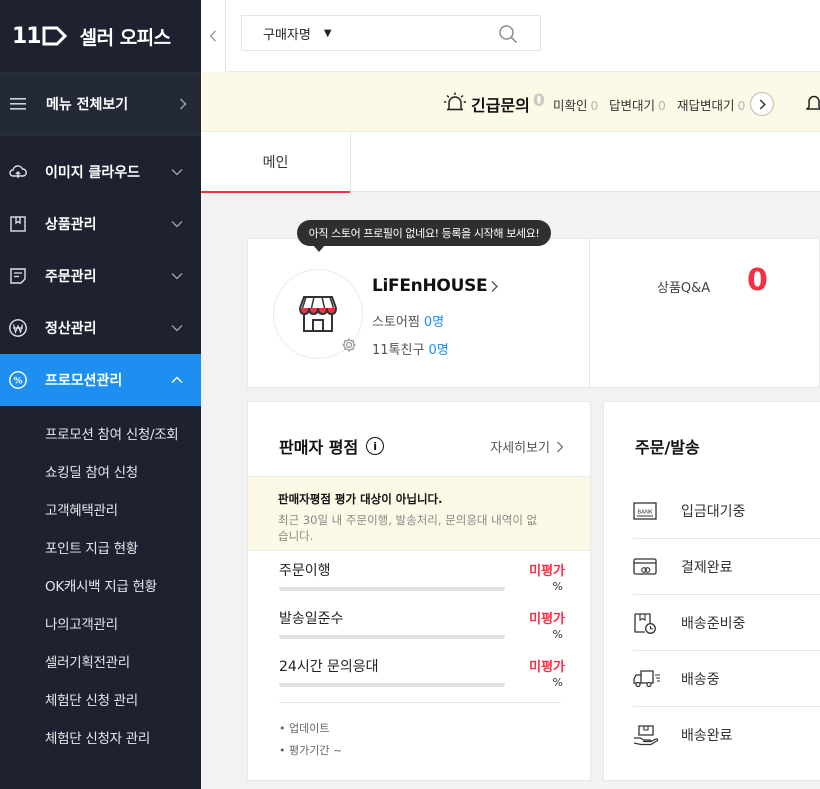  What do you see at coordinates (93, 173) in the screenshot?
I see `sidebar-item-label: 이미지 클라우드` at bounding box center [93, 173].